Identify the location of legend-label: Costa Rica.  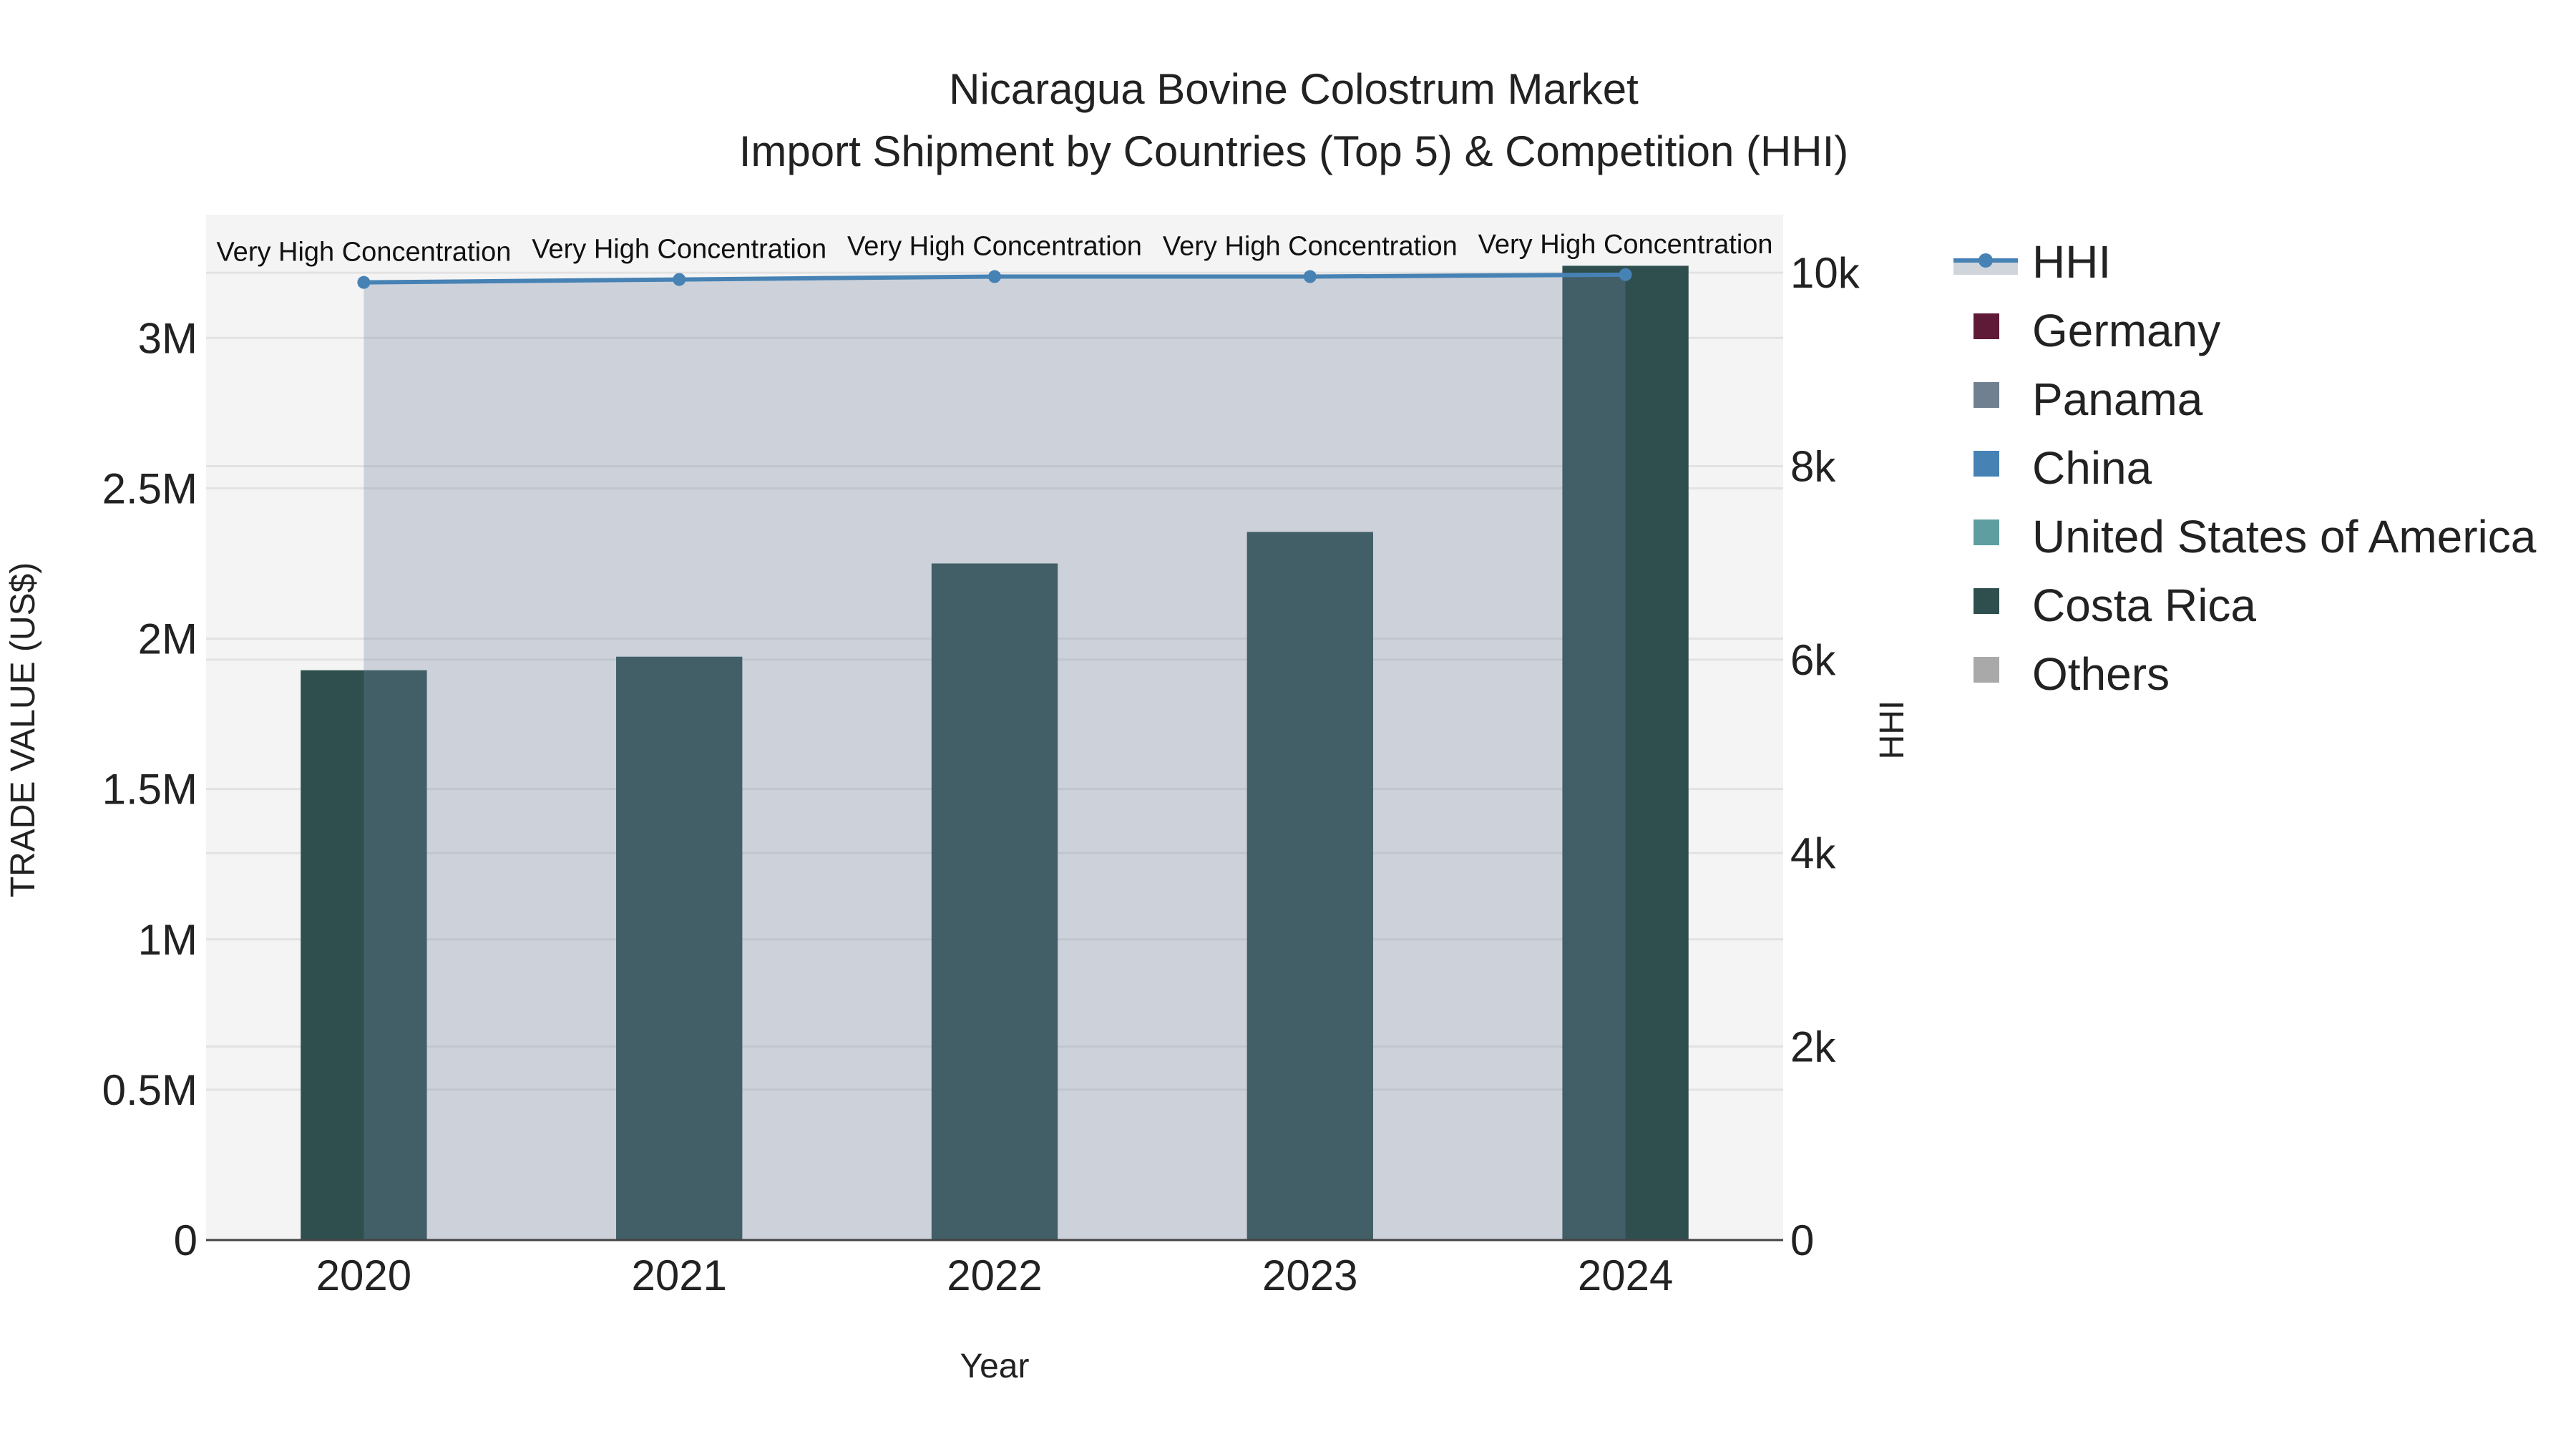
(2144, 605).